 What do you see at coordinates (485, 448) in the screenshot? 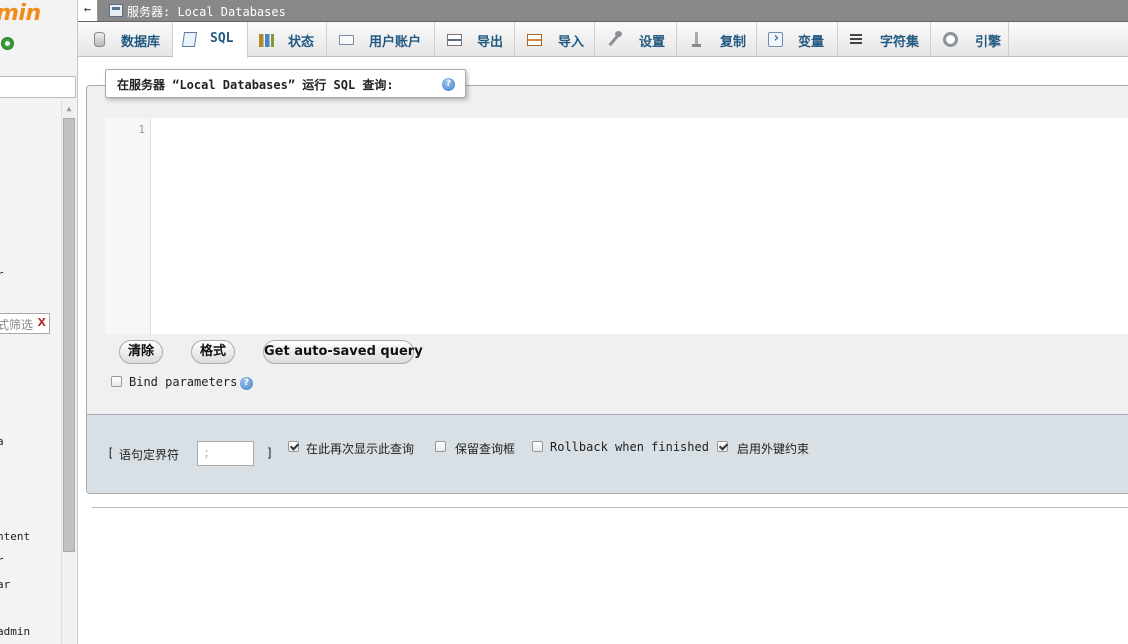
I see `retain-query-box-label: 保留查询框` at bounding box center [485, 448].